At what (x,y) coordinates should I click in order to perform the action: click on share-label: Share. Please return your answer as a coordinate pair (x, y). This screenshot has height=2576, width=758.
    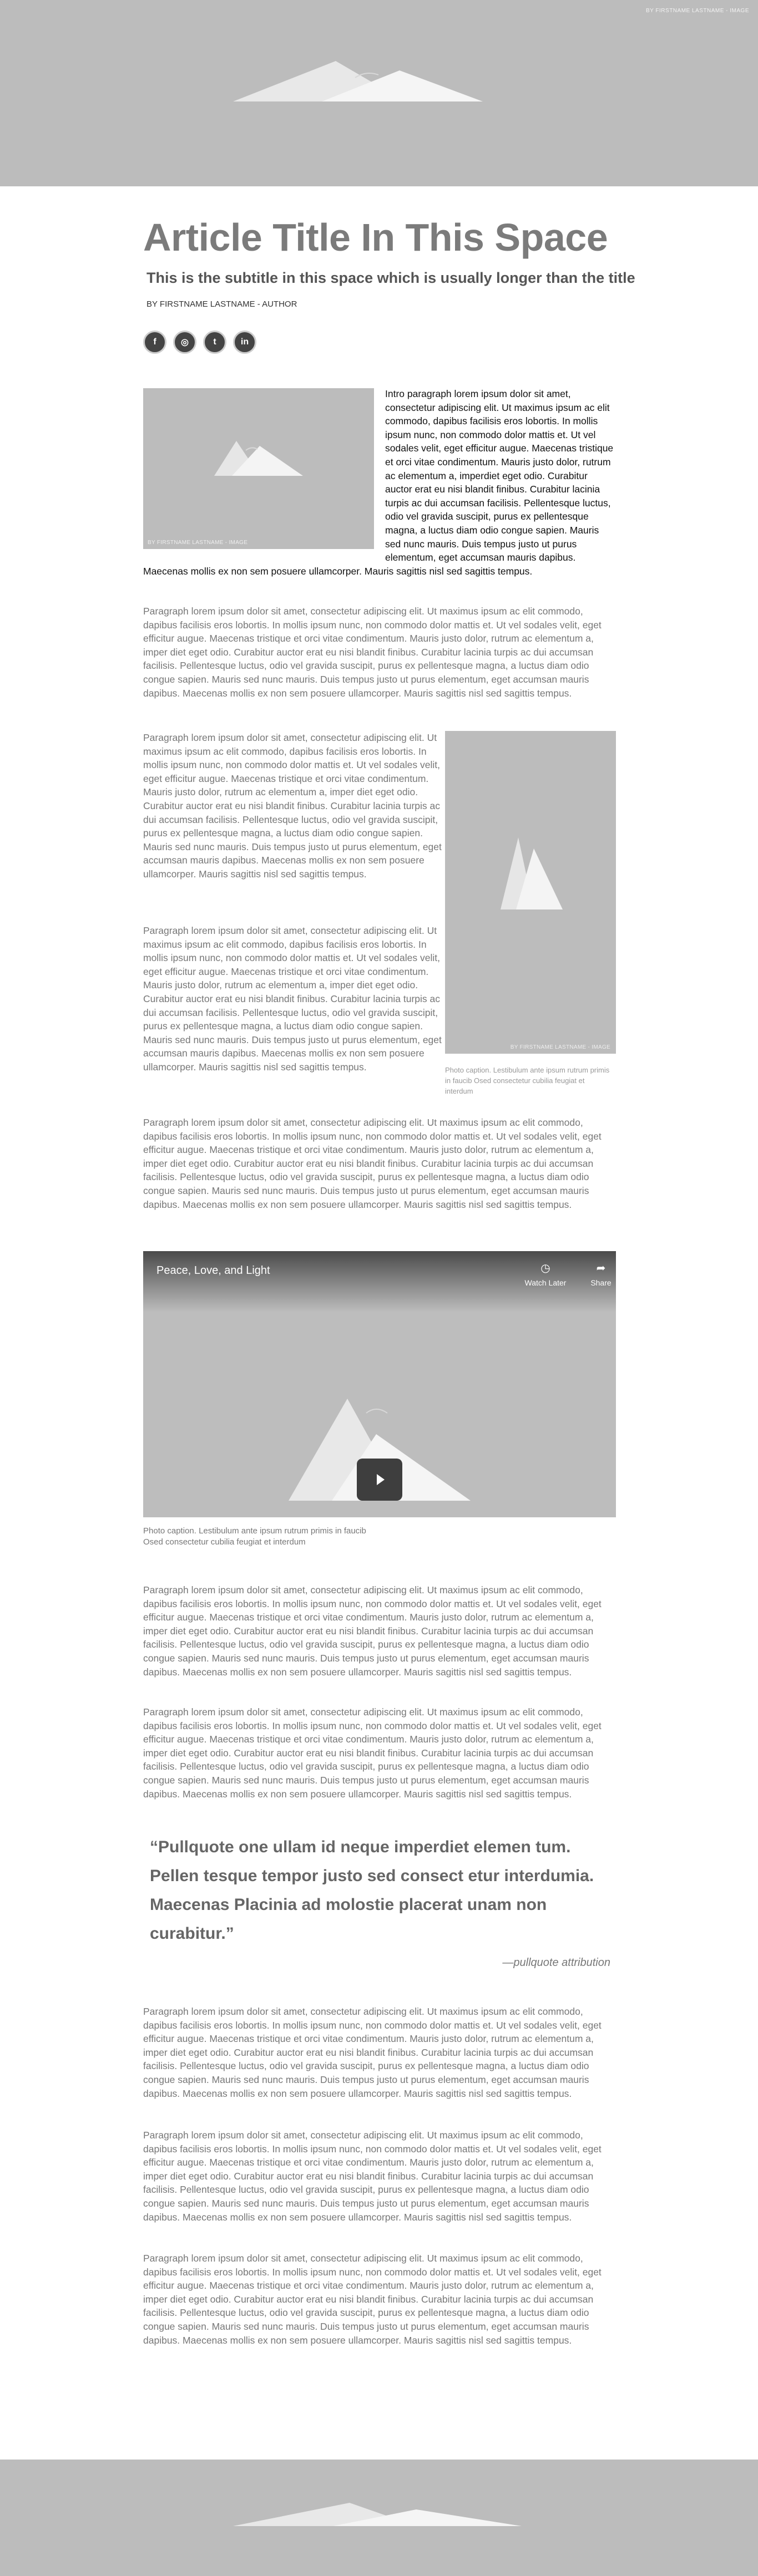
    Looking at the image, I should click on (601, 1282).